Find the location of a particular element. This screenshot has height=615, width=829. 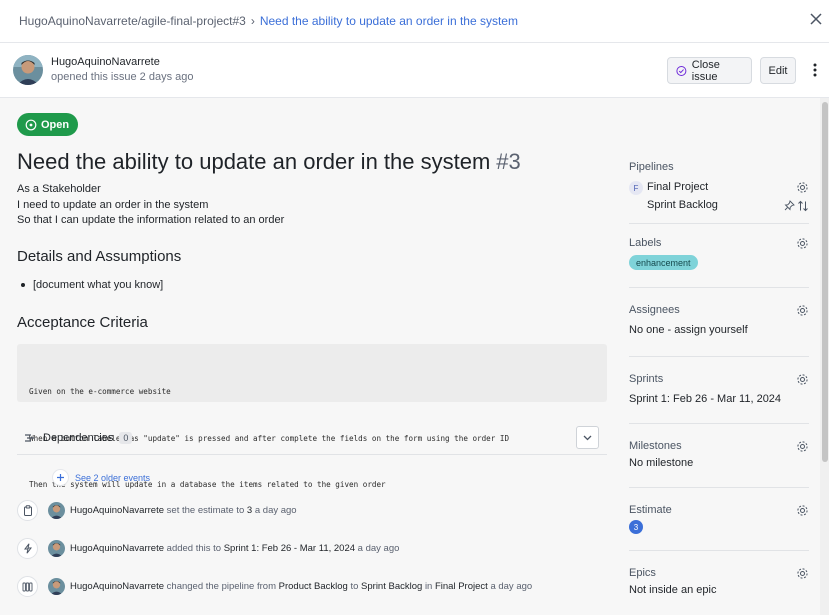

estimate-label: Estimate is located at coordinates (650, 510).